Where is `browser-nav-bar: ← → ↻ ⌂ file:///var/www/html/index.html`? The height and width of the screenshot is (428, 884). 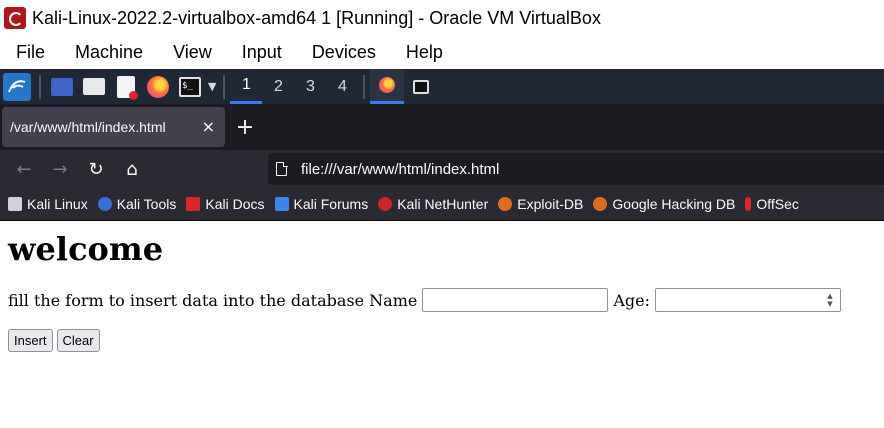 browser-nav-bar: ← → ↻ ⌂ file:///var/www/html/index.html is located at coordinates (442, 169).